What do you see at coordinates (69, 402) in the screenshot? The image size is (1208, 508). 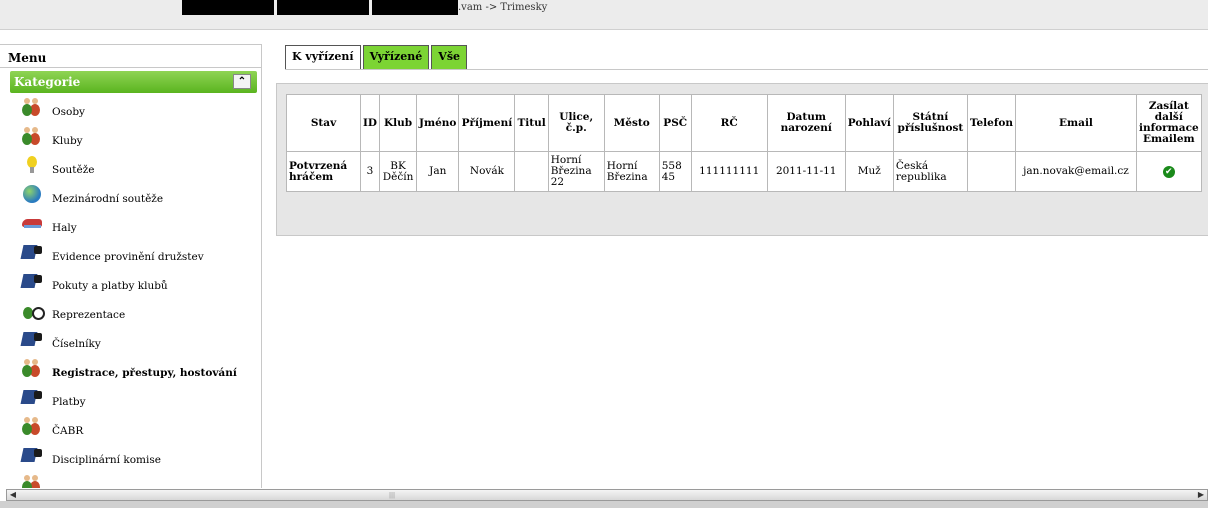 I see `sidebar-item-label: Platby` at bounding box center [69, 402].